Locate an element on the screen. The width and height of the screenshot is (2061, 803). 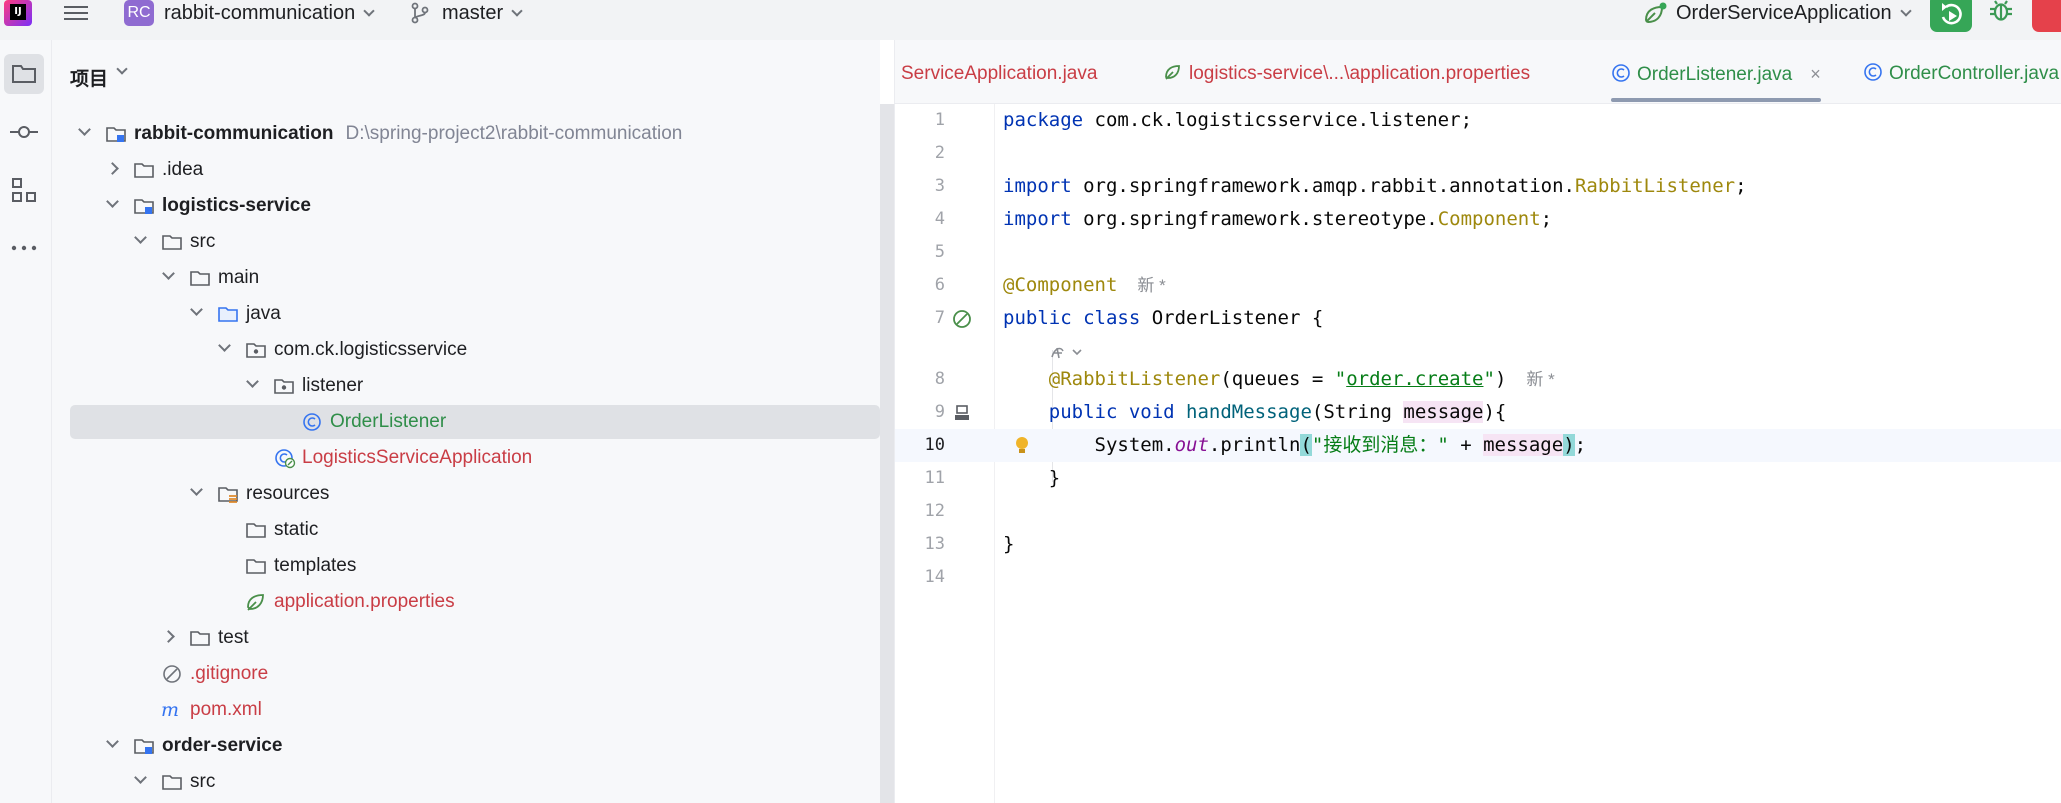
tree-item-idea: .idea is located at coordinates (466, 170).